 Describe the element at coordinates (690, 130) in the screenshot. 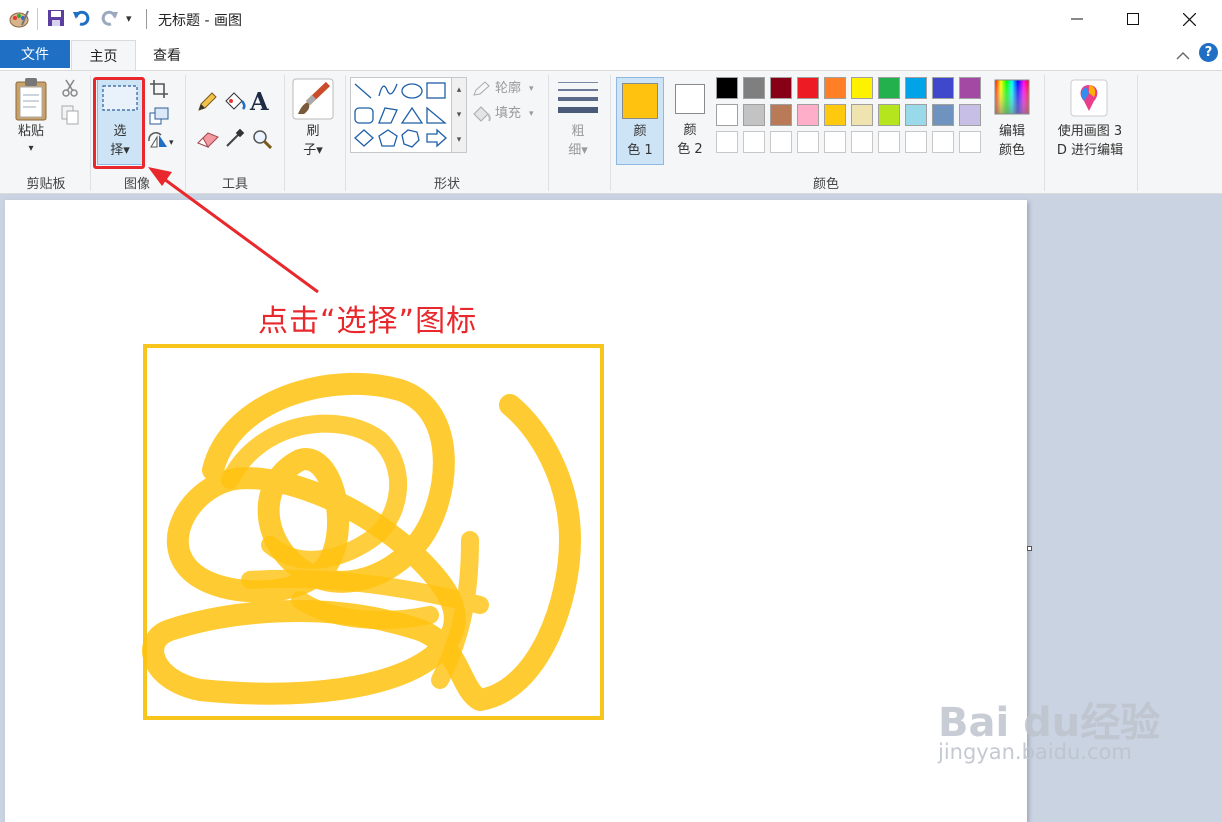

I see `color2-label-line1: 颜` at that location.